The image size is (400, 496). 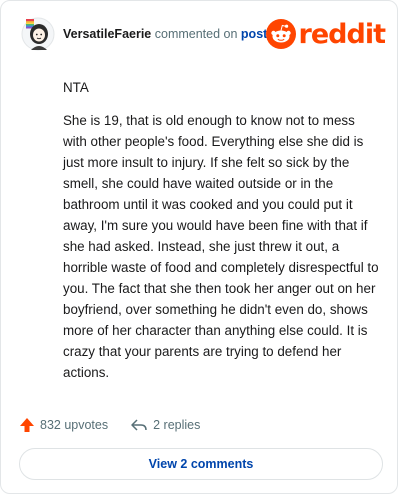 I want to click on reddit-logo: reddit, so click(x=325, y=34).